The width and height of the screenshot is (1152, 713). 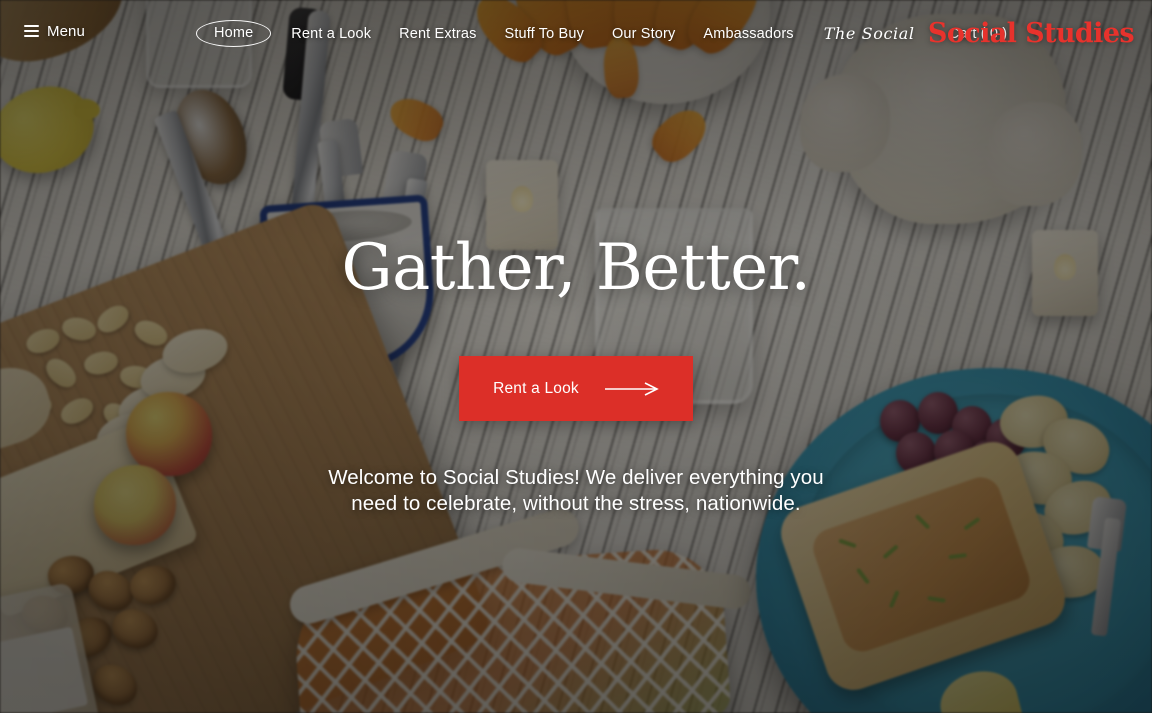 I want to click on nav-item-rent-extras: Rent Extras, so click(x=437, y=34).